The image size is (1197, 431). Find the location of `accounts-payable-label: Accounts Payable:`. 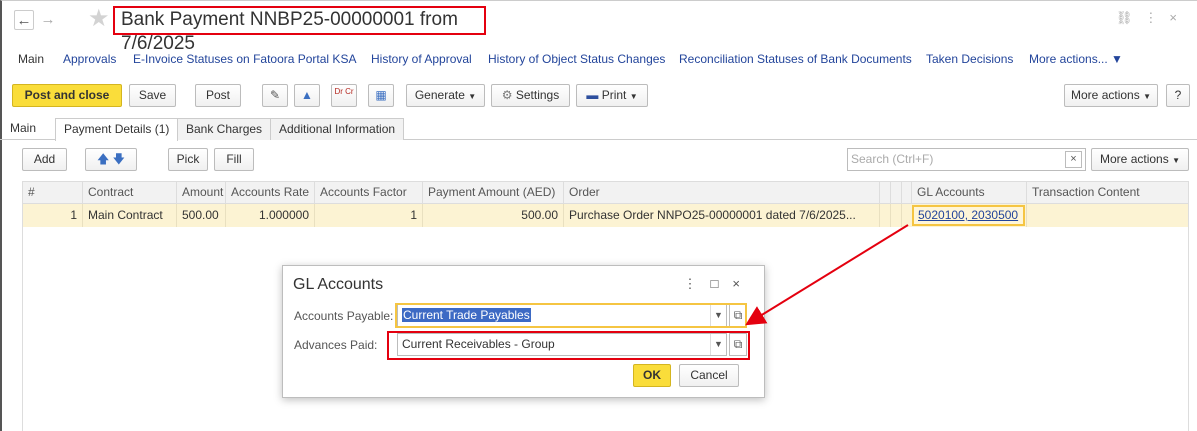

accounts-payable-label: Accounts Payable: is located at coordinates (344, 316).